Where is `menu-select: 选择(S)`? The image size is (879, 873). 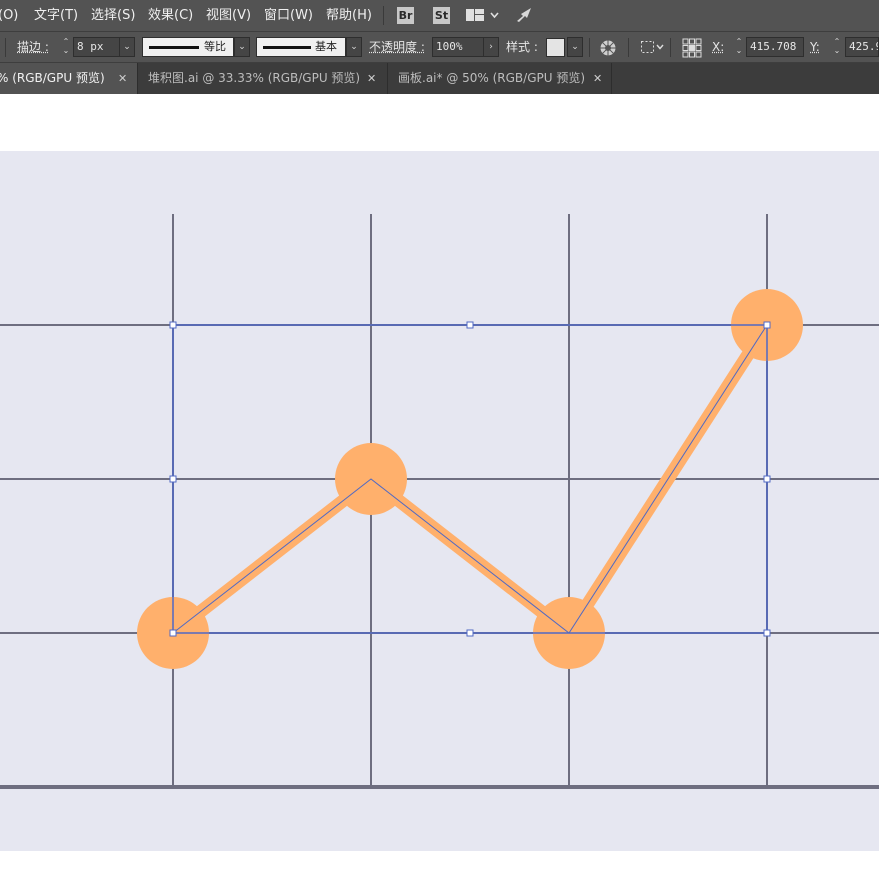
menu-select: 选择(S) is located at coordinates (113, 15).